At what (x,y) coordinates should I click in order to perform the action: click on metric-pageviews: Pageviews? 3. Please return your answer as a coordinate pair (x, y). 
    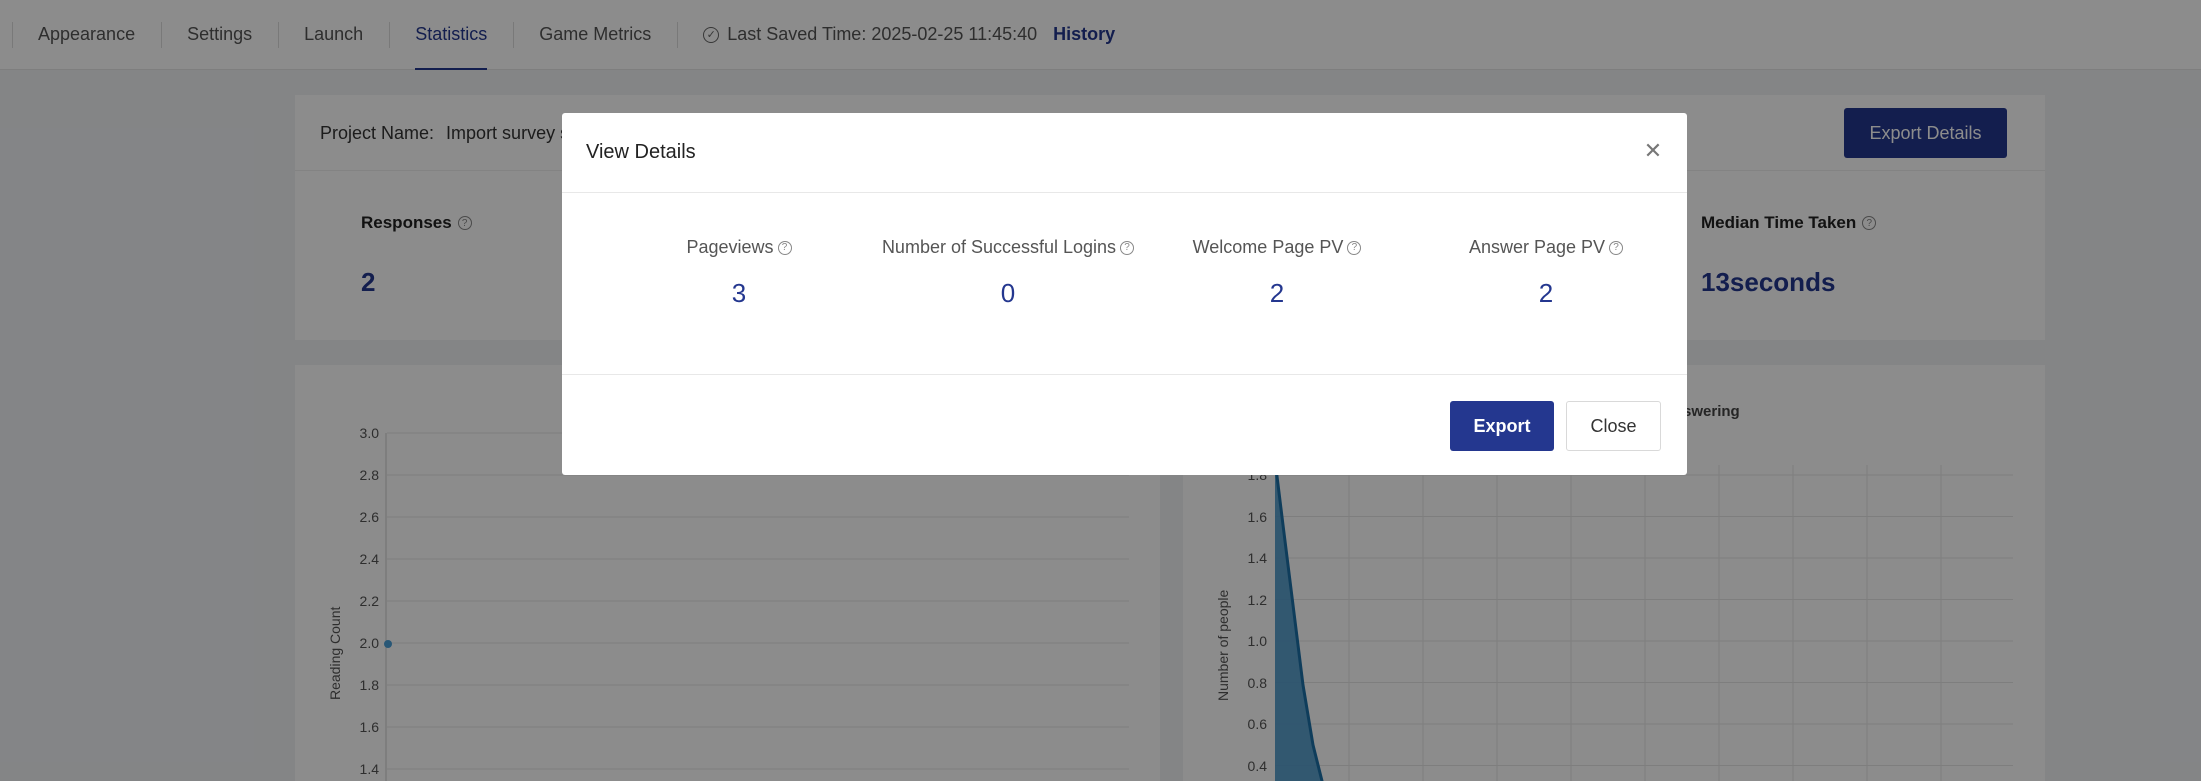
    Looking at the image, I should click on (739, 273).